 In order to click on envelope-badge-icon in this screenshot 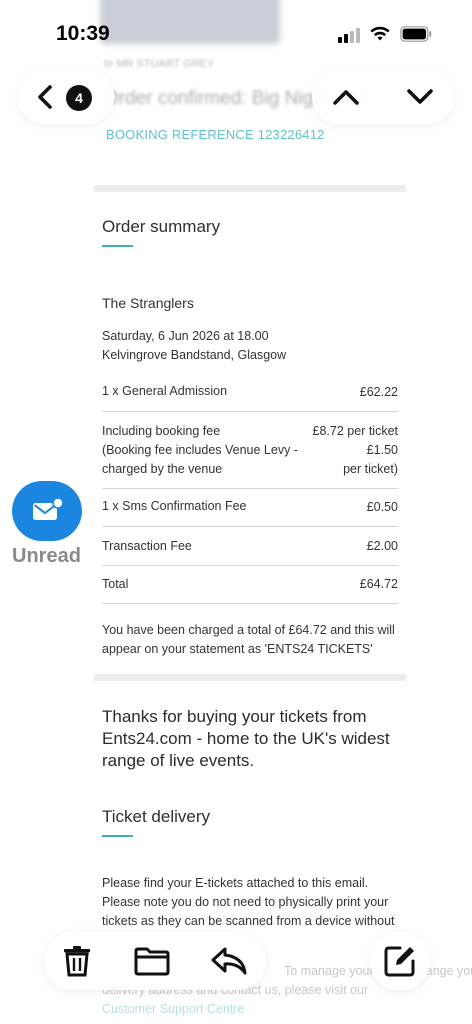, I will do `click(48, 508)`.